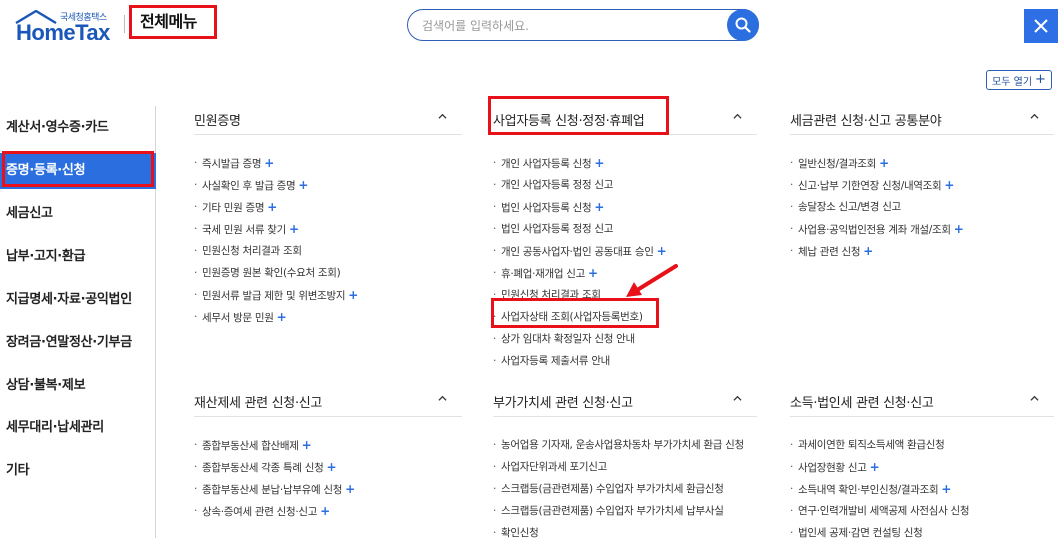 This screenshot has height=548, width=1058. Describe the element at coordinates (63, 32) in the screenshot. I see `logo-text: HomeTax` at that location.